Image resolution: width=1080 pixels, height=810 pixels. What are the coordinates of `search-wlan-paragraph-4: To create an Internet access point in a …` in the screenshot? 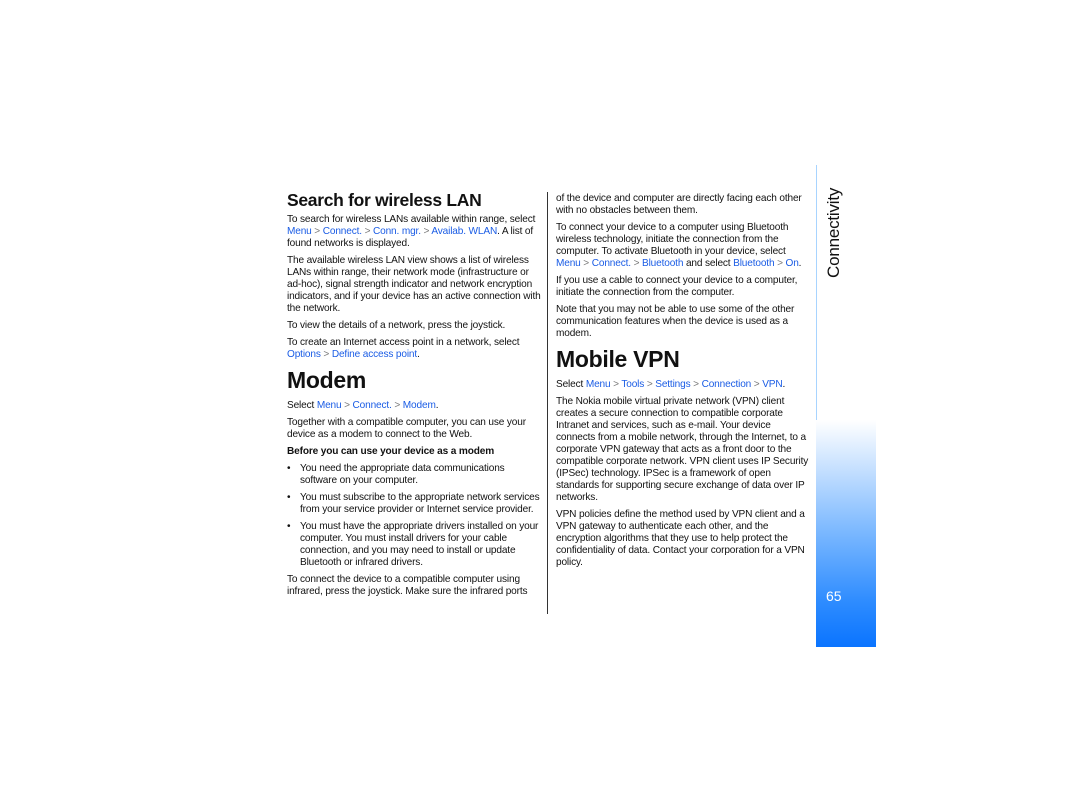 It's located at (403, 348).